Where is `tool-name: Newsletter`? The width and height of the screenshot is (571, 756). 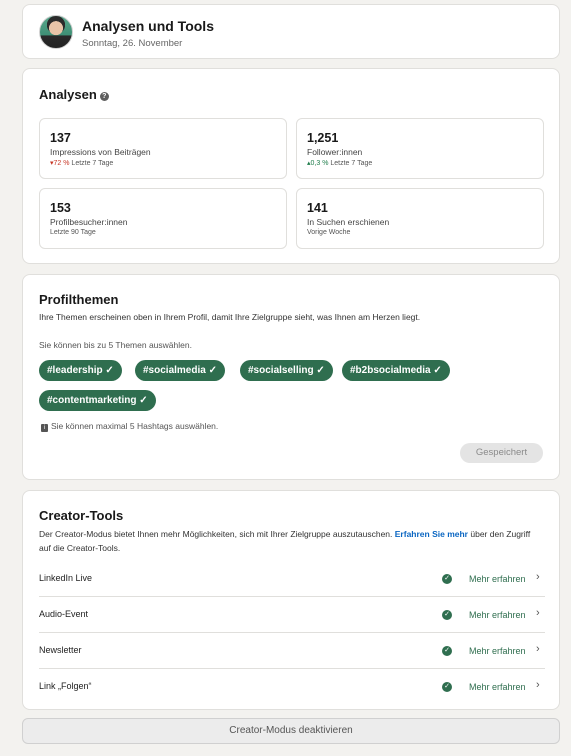 tool-name: Newsletter is located at coordinates (60, 650).